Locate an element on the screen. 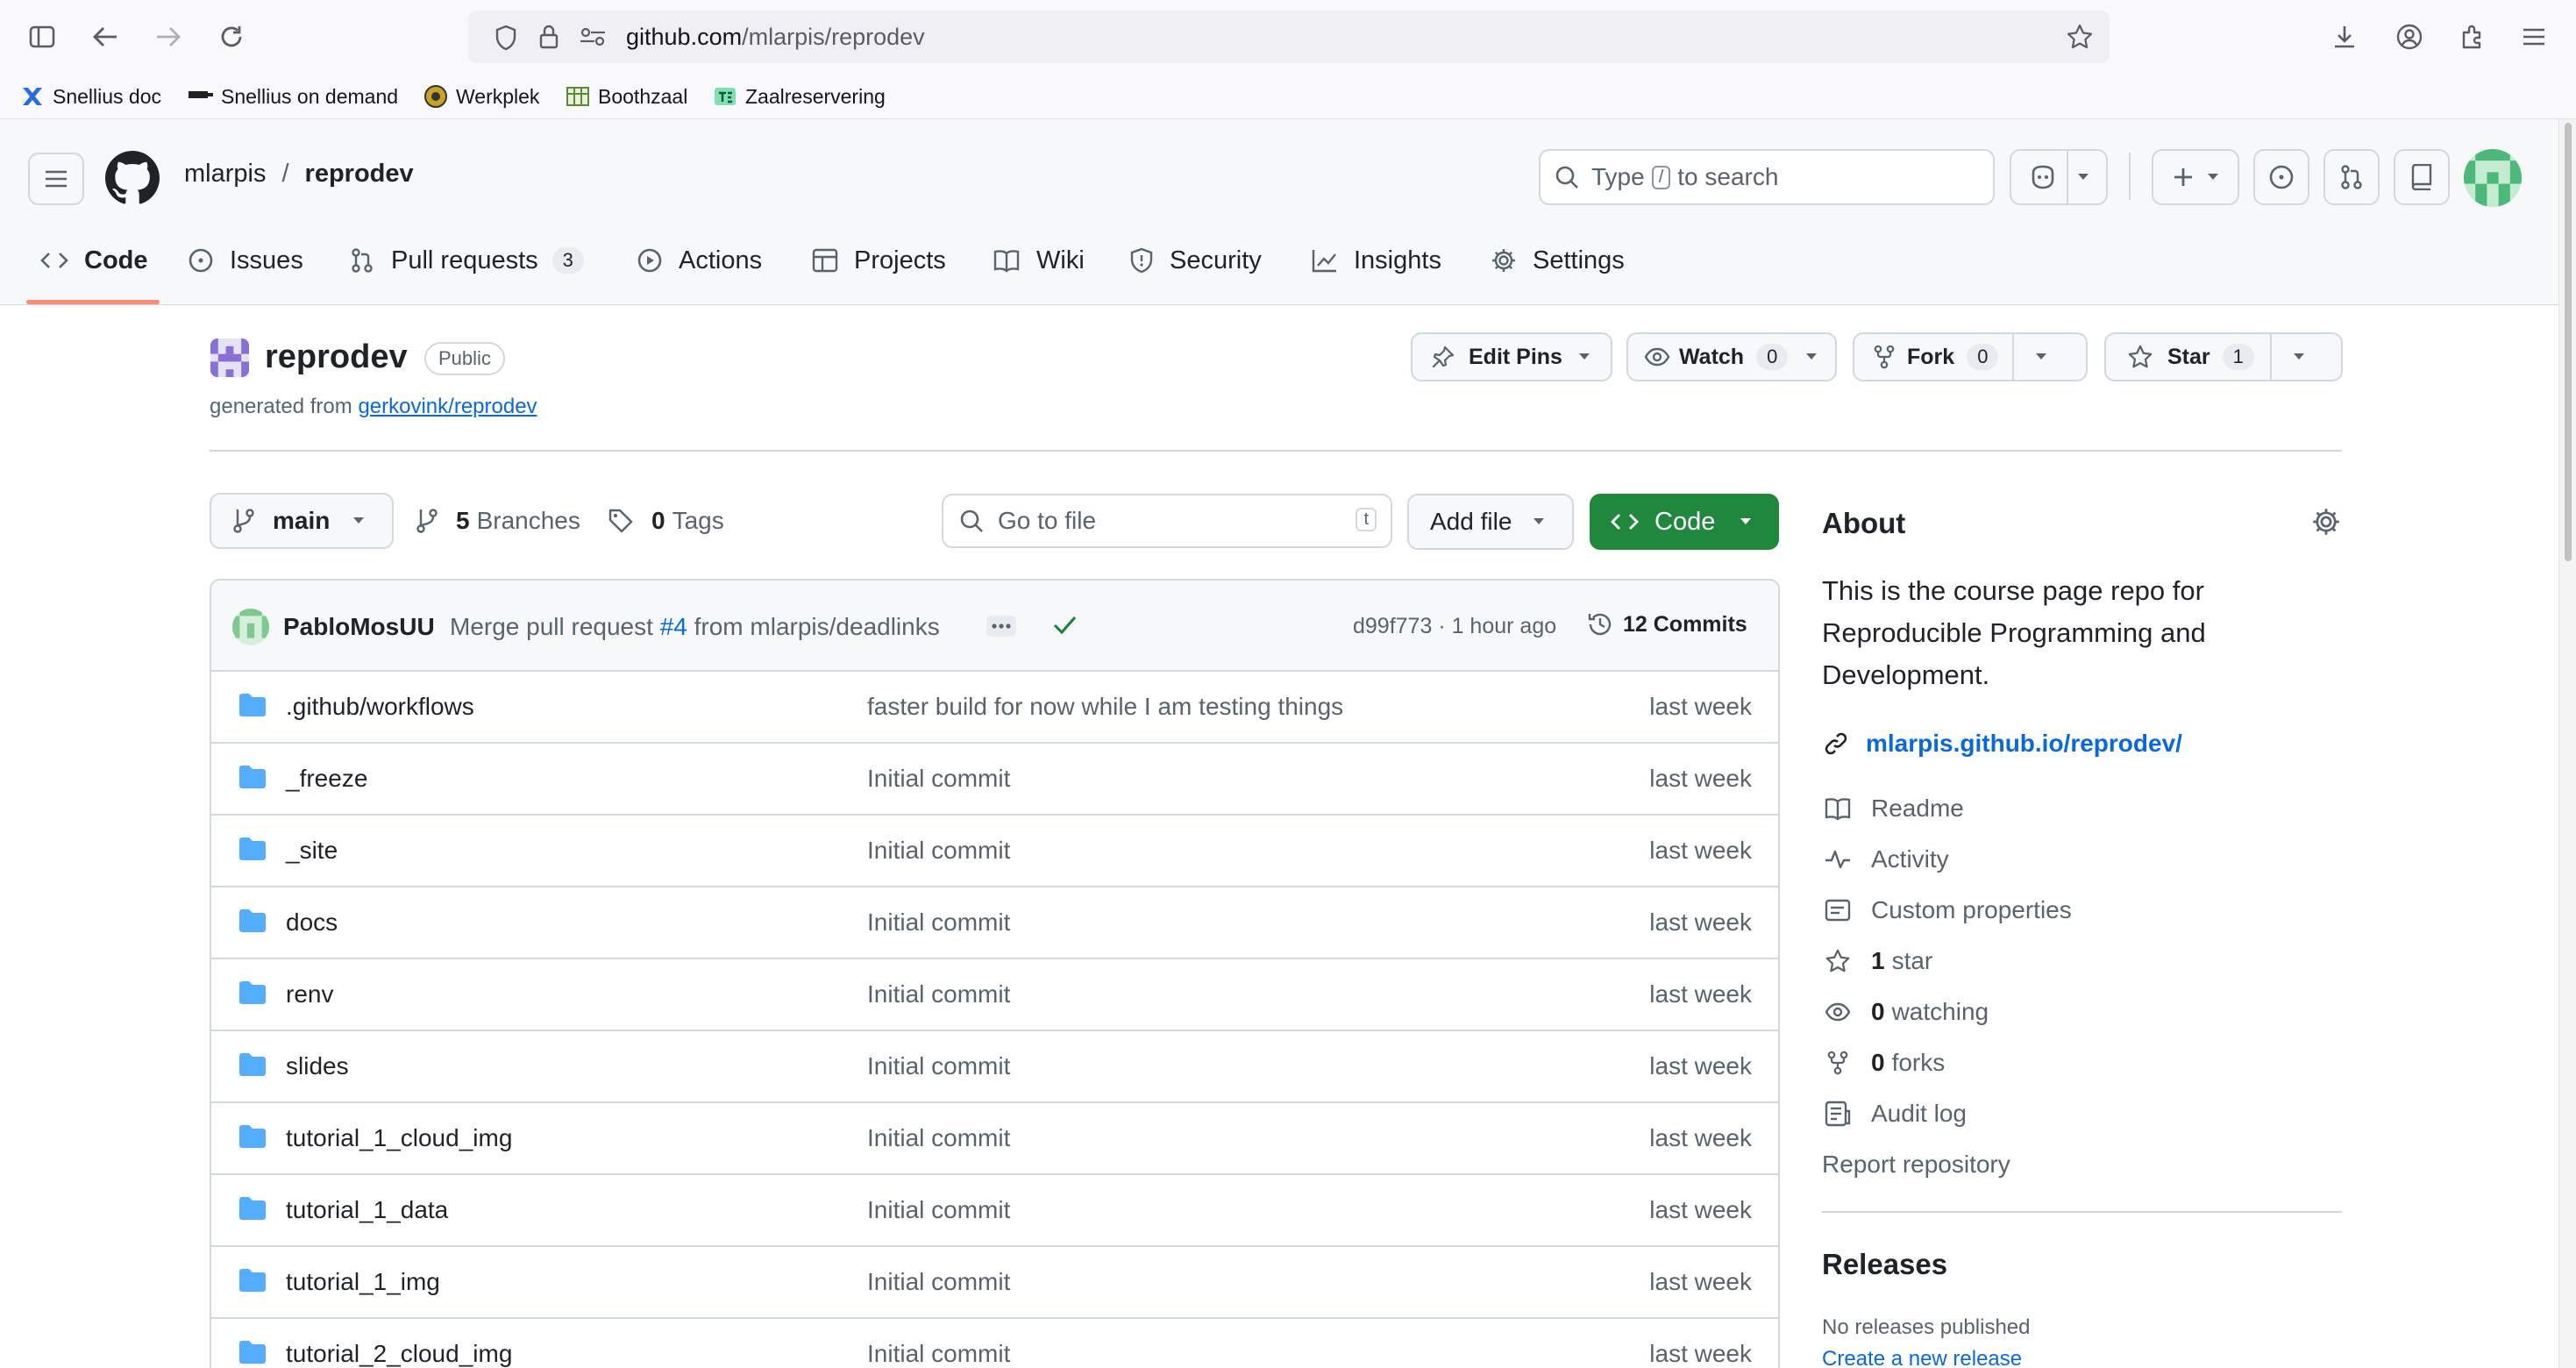 The image size is (2576, 1368). file-row: renv Initial commit last week is located at coordinates (994, 995).